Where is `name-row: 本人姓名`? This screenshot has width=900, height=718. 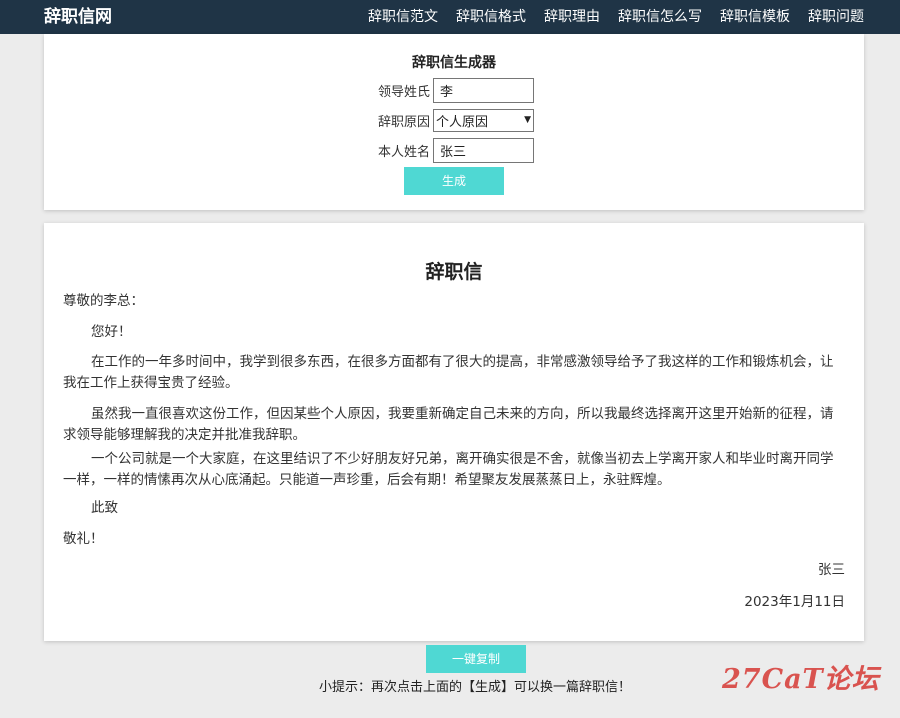 name-row: 本人姓名 is located at coordinates (454, 150).